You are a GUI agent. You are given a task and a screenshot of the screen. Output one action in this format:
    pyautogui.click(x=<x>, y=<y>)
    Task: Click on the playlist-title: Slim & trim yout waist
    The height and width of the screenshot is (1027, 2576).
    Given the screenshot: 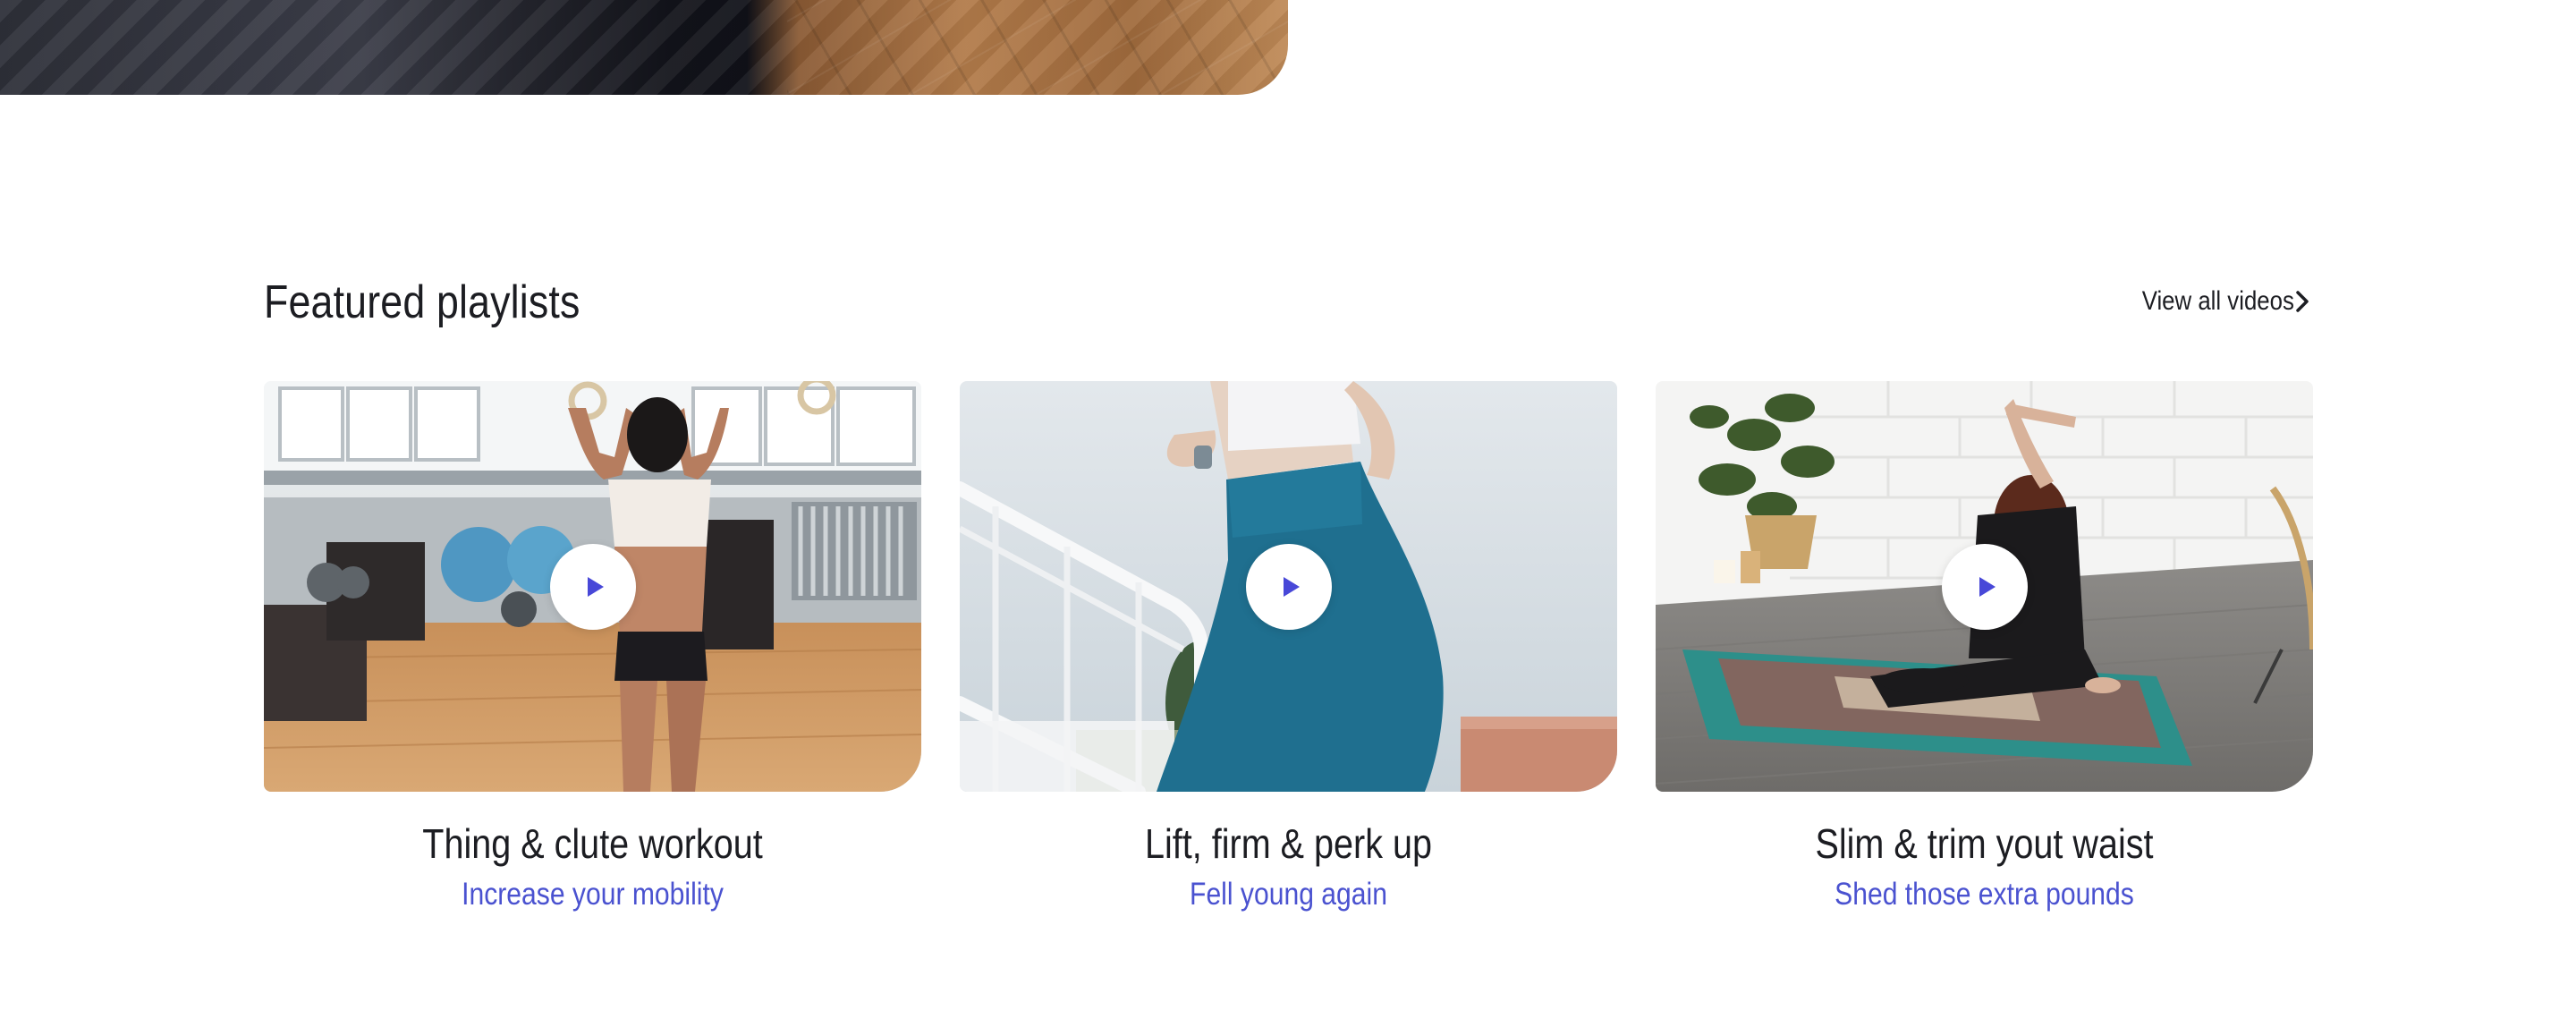 What is the action you would take?
    pyautogui.click(x=1984, y=843)
    